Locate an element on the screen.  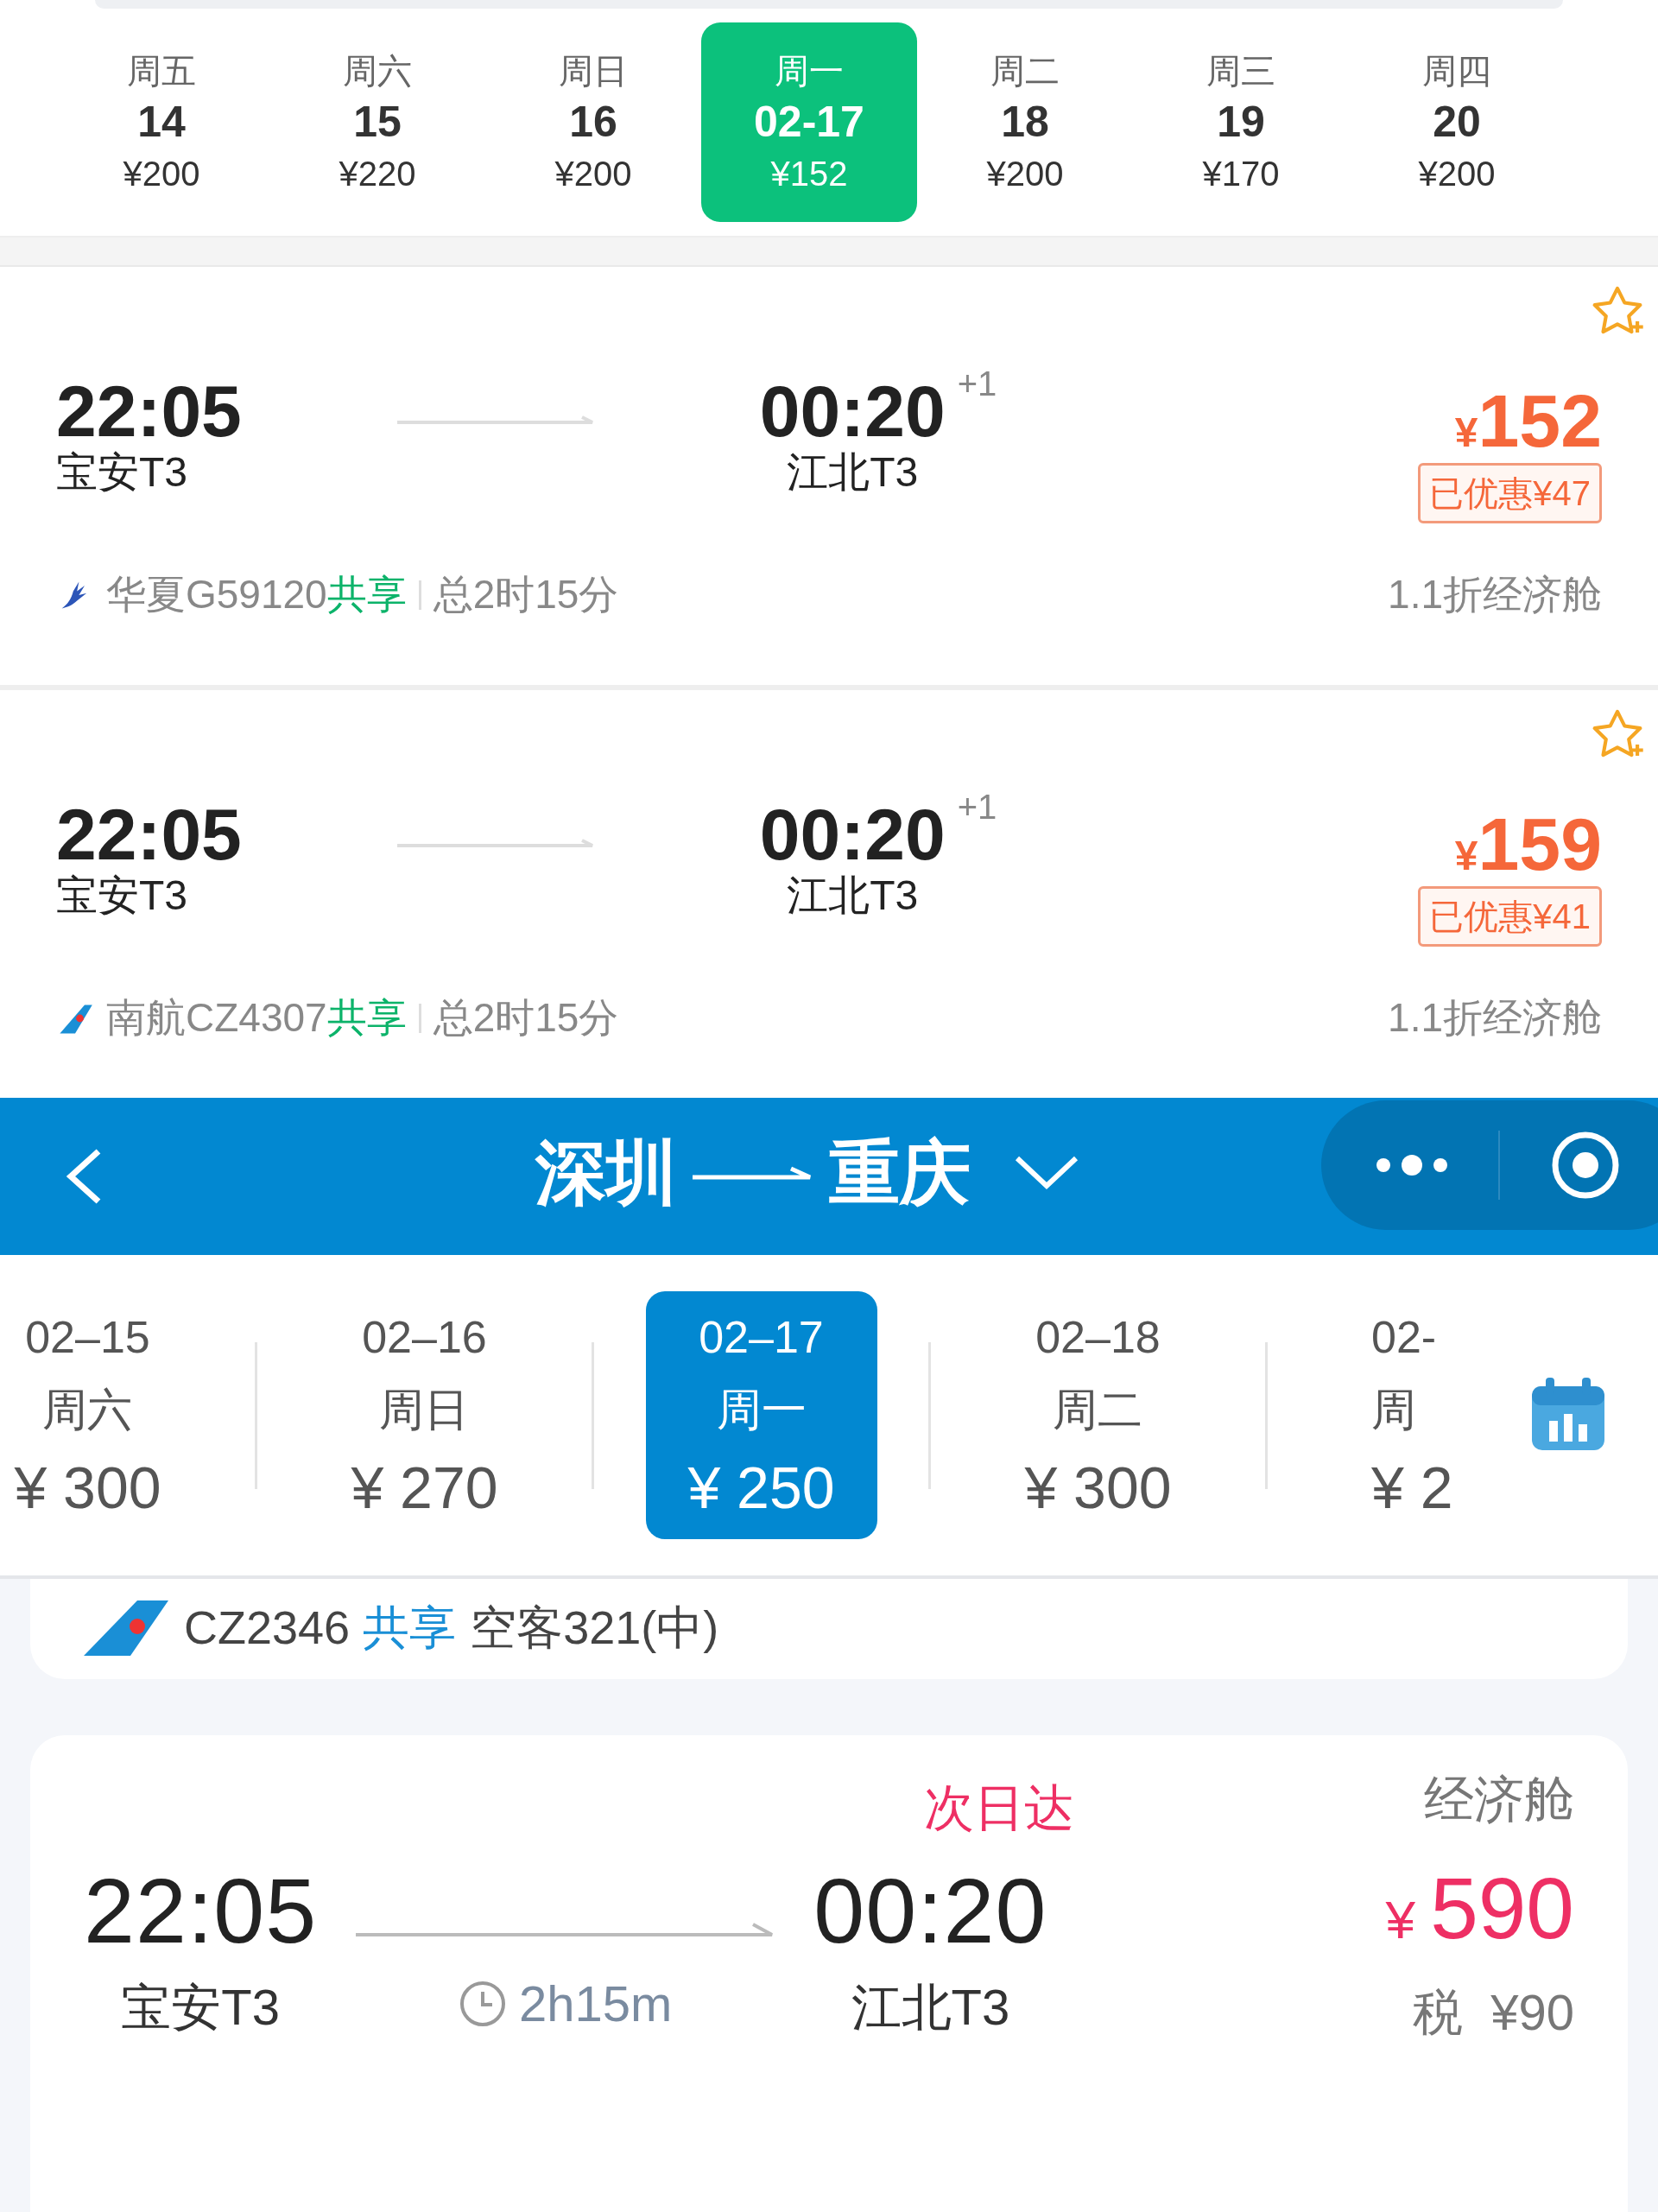
origin-city: 深圳 is located at coordinates (606, 1173).